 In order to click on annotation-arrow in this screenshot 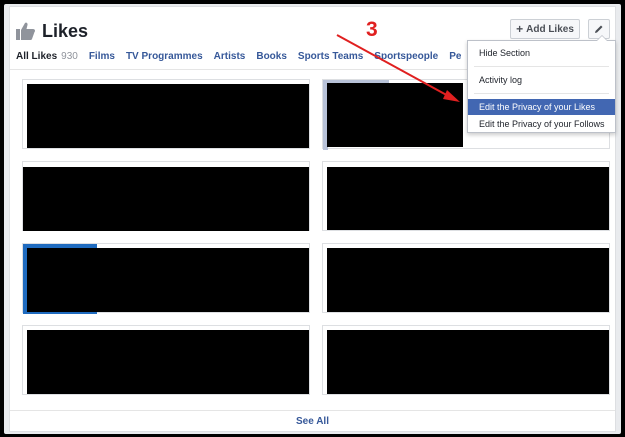, I will do `click(398, 68)`.